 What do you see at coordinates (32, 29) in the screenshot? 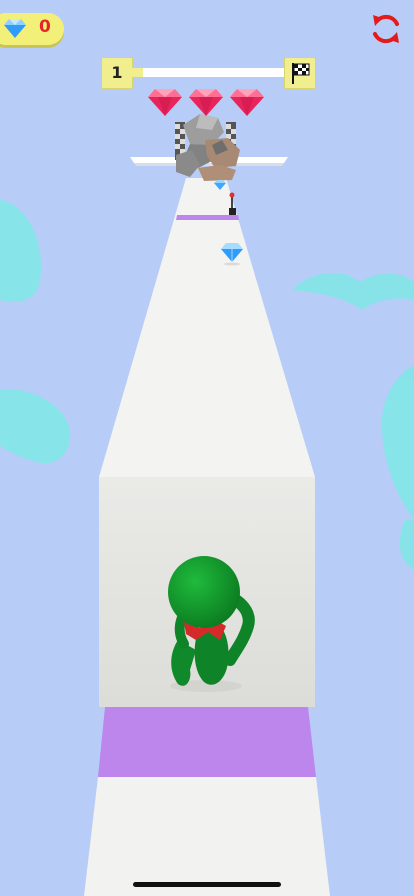
I see `gem-counter: 0` at bounding box center [32, 29].